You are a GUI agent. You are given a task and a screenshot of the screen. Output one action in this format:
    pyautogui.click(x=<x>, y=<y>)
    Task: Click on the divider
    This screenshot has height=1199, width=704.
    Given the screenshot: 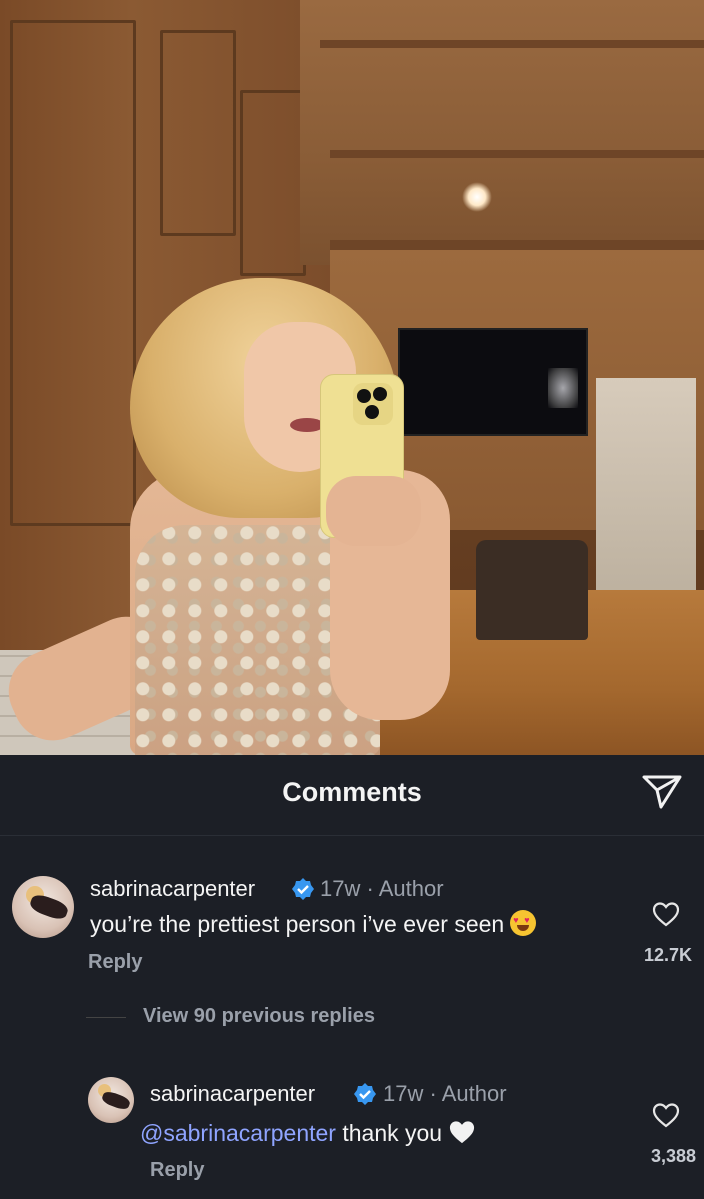 What is the action you would take?
    pyautogui.click(x=352, y=835)
    